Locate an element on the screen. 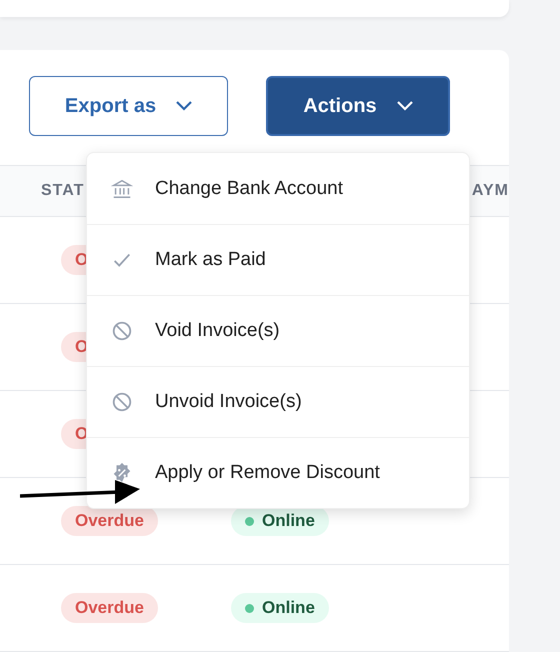 The height and width of the screenshot is (652, 560). menu-item: Mark as Paid is located at coordinates (278, 259).